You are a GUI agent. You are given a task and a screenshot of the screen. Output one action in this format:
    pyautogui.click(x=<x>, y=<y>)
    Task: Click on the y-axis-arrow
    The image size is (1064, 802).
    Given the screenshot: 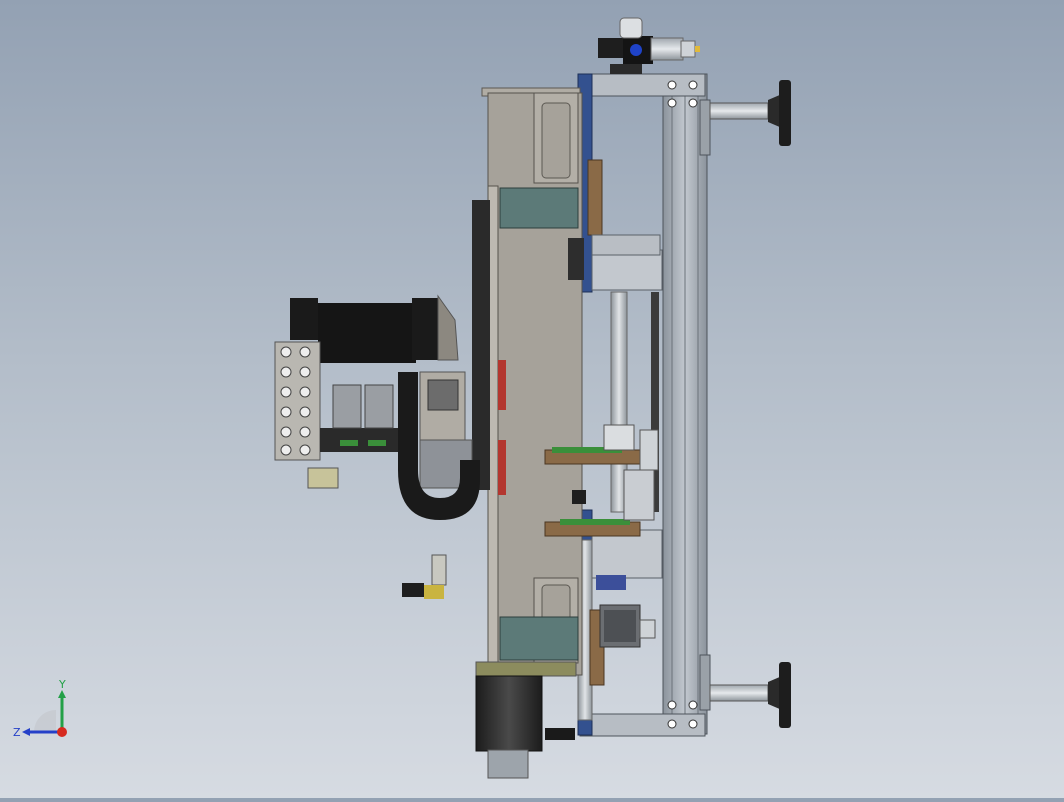 What is the action you would take?
    pyautogui.click(x=62, y=694)
    